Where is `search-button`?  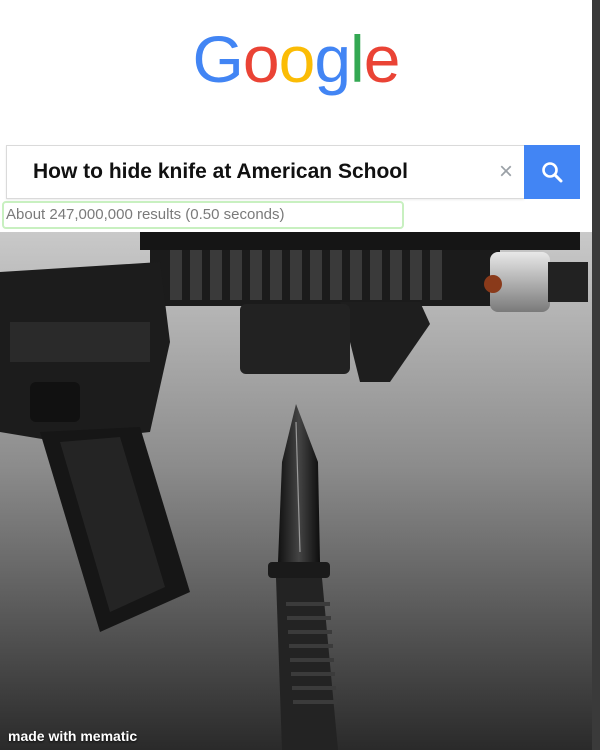 search-button is located at coordinates (552, 172).